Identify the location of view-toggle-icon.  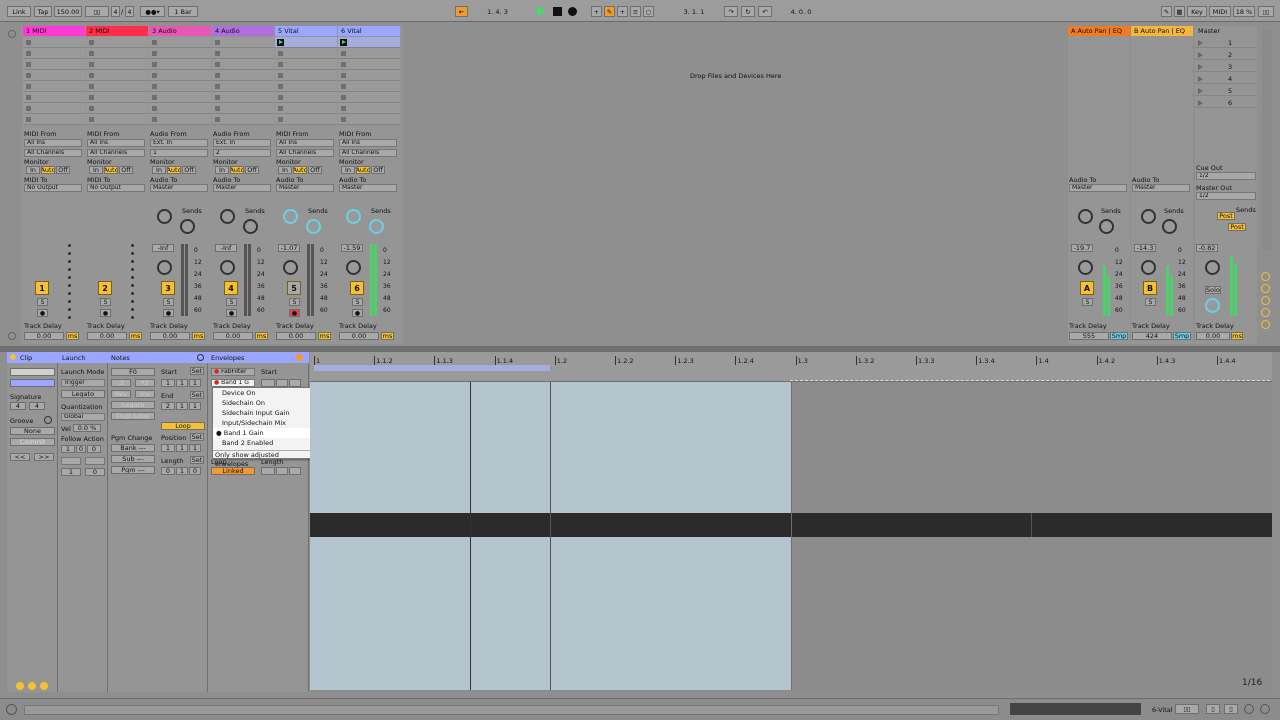
(12, 336).